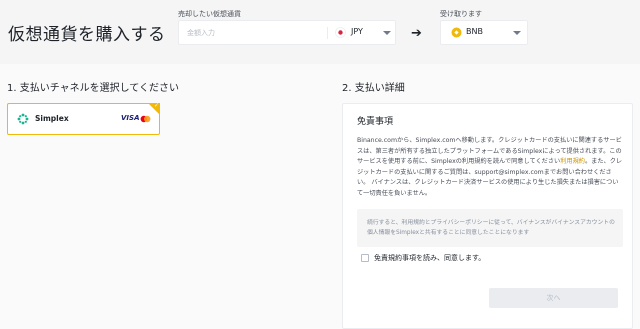 Image resolution: width=640 pixels, height=329 pixels. I want to click on jpy-flag-icon, so click(340, 32).